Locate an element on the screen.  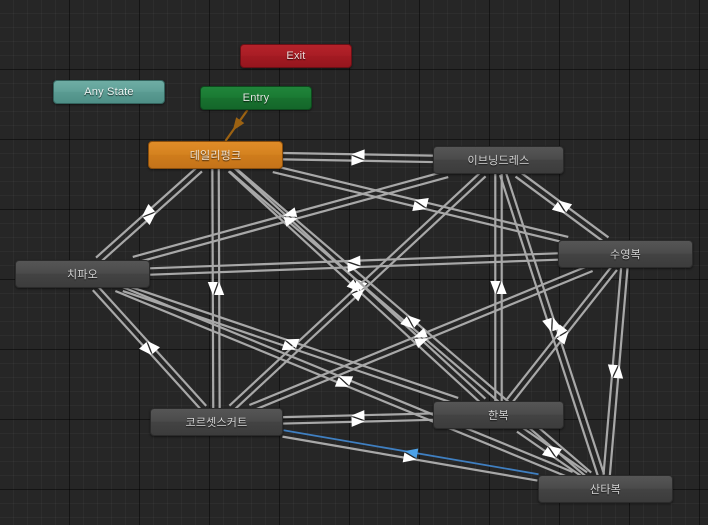
state-node-label: 한복 is located at coordinates (498, 416).